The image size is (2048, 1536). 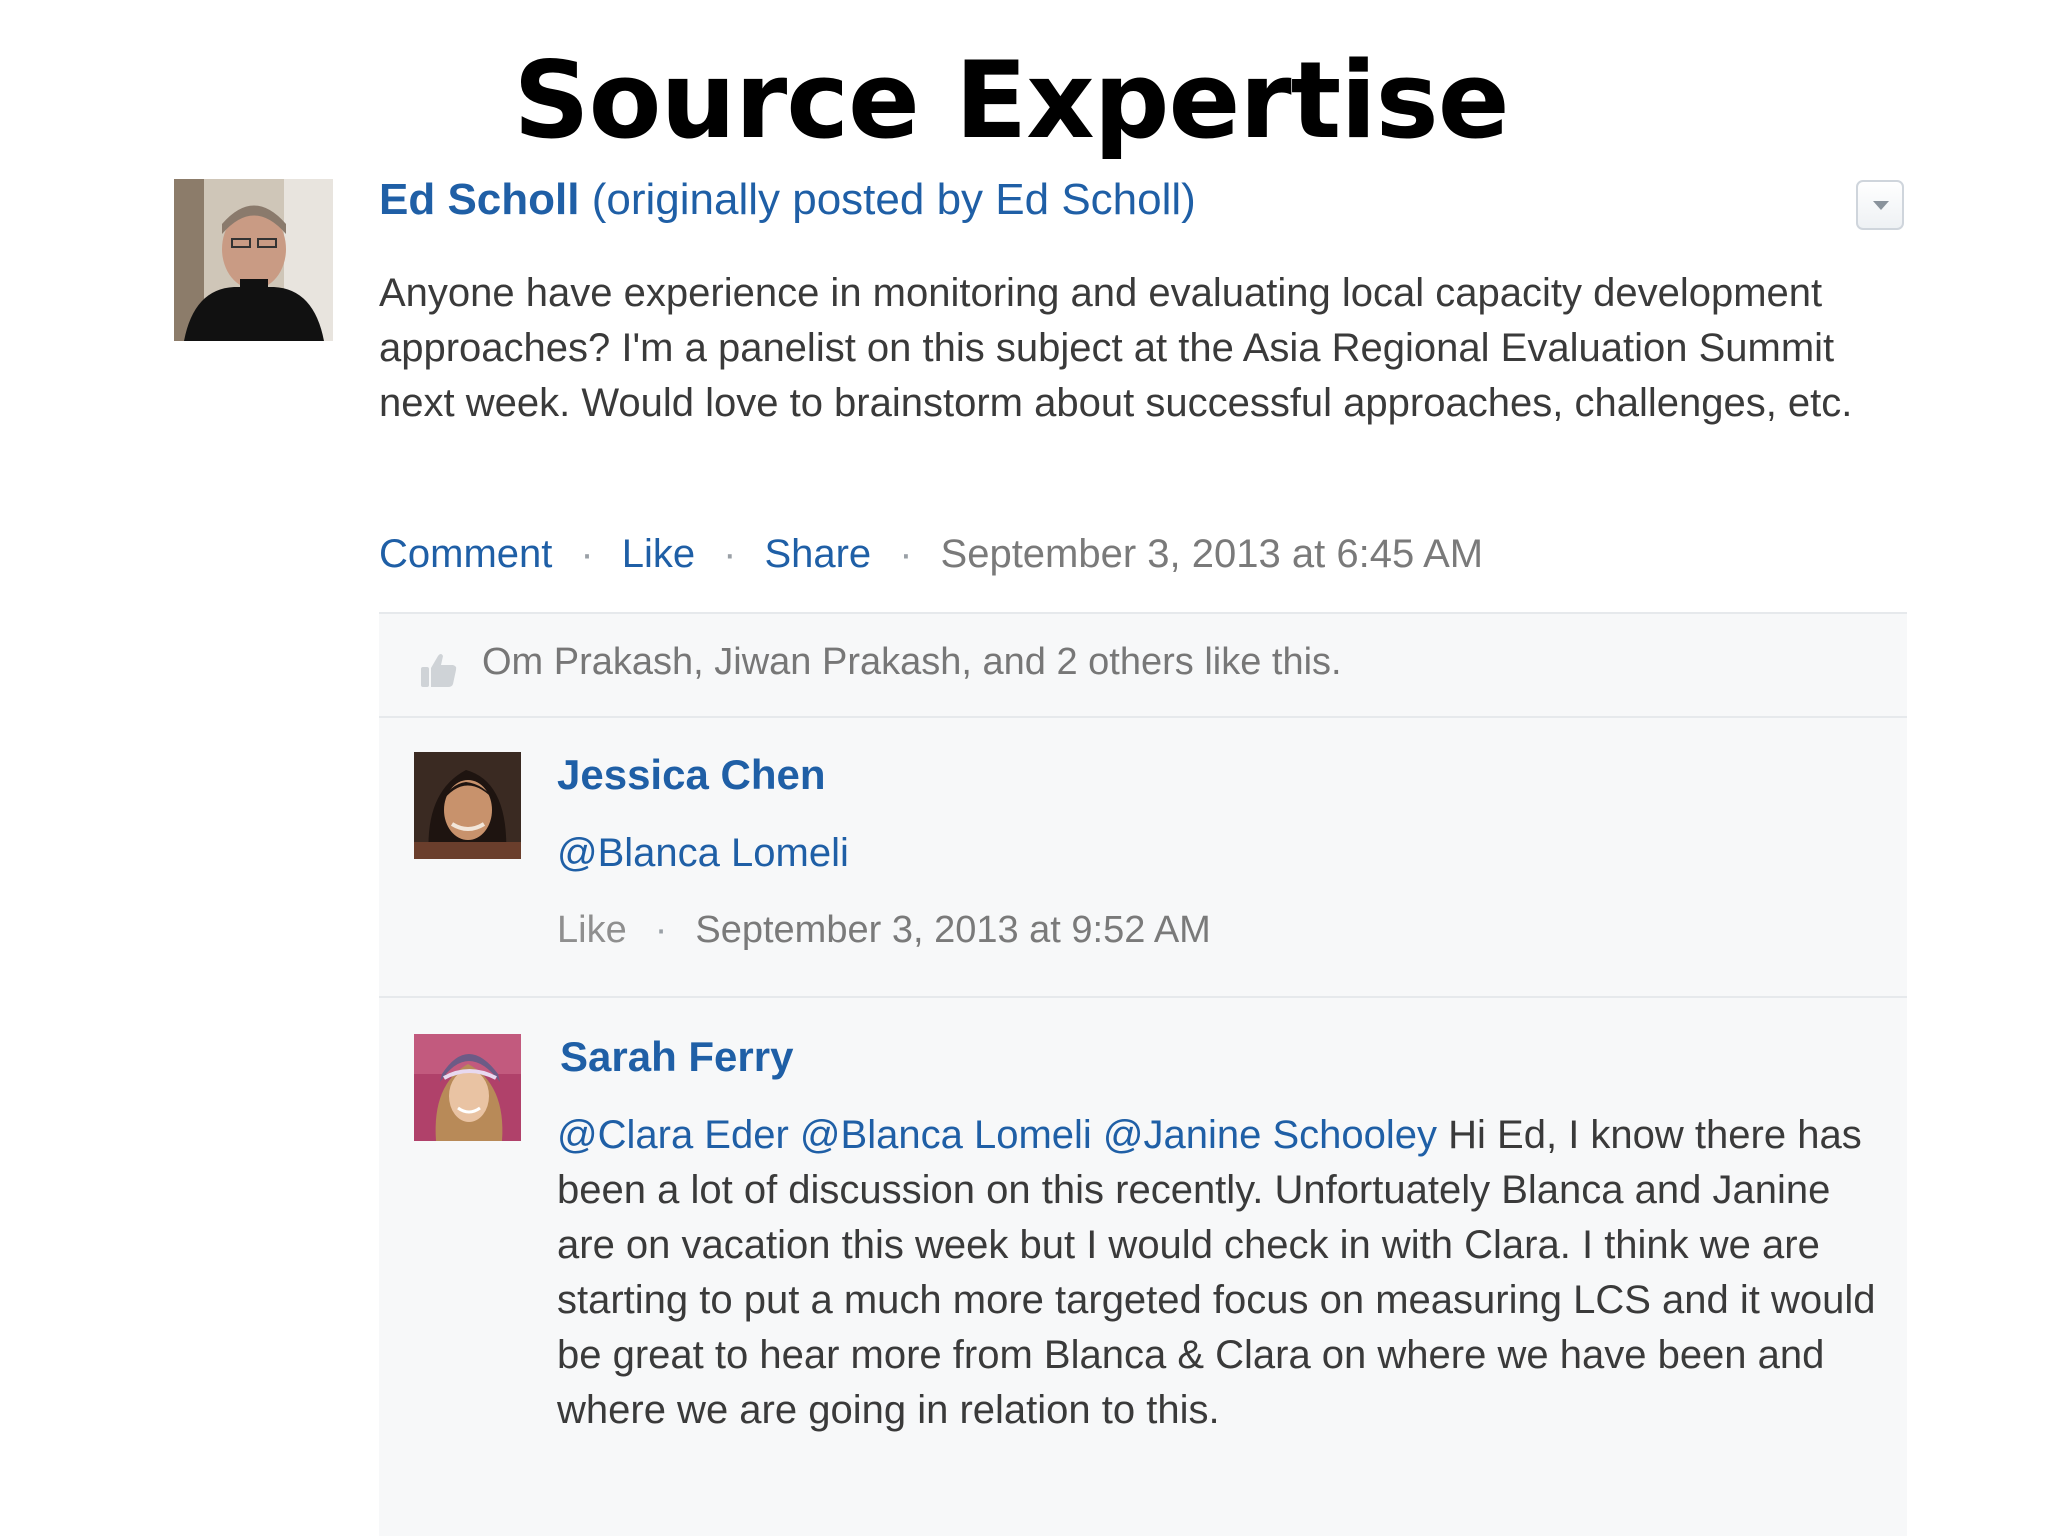 I want to click on post-menu-button, so click(x=1880, y=205).